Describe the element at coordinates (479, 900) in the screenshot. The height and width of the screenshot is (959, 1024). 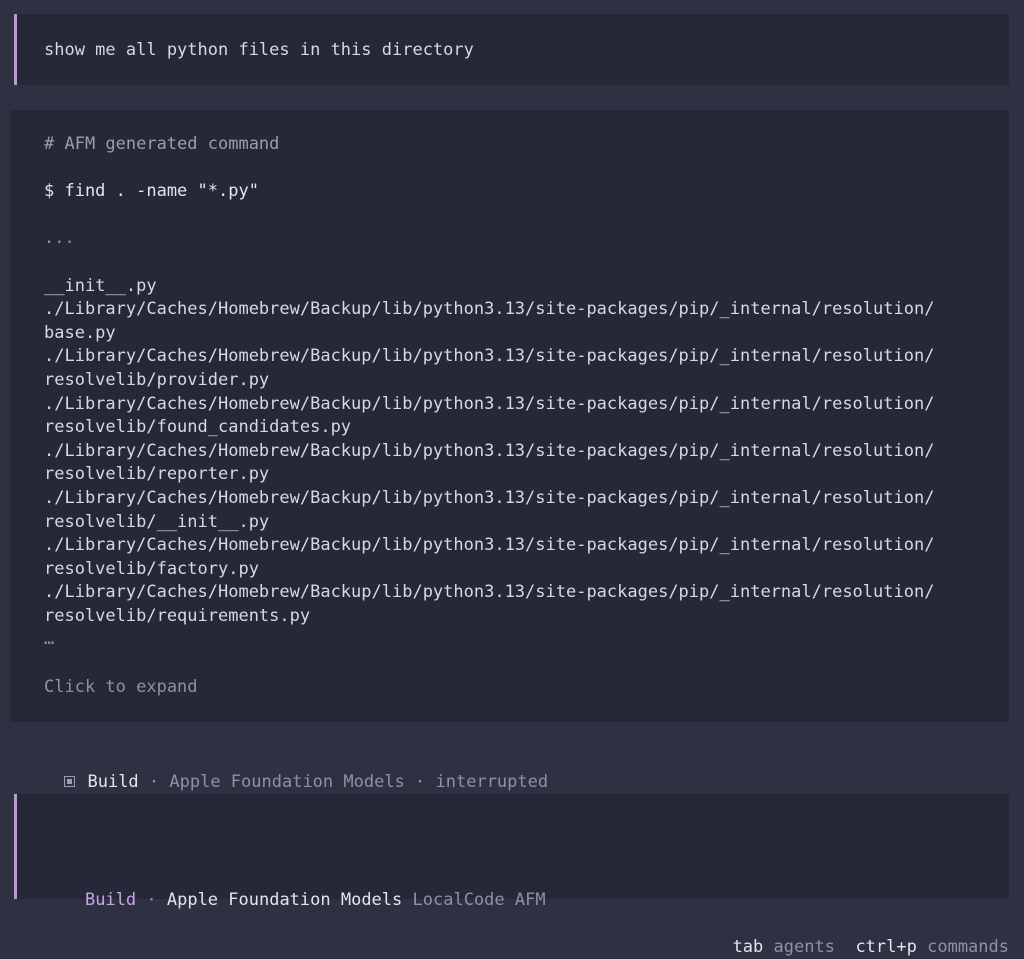
I see `provider-label: LocalCode AFM` at that location.